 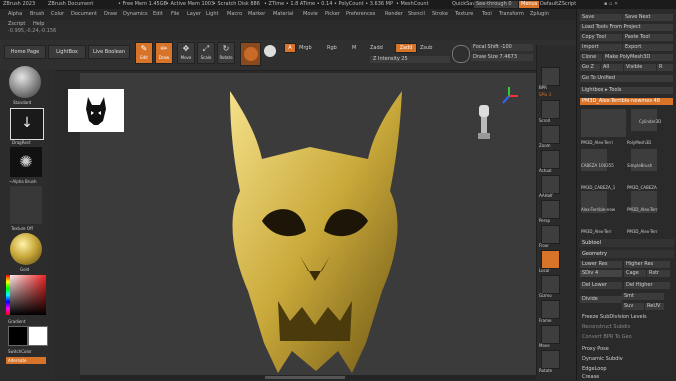 I want to click on menu-zplugin: Zplugin, so click(x=539, y=14).